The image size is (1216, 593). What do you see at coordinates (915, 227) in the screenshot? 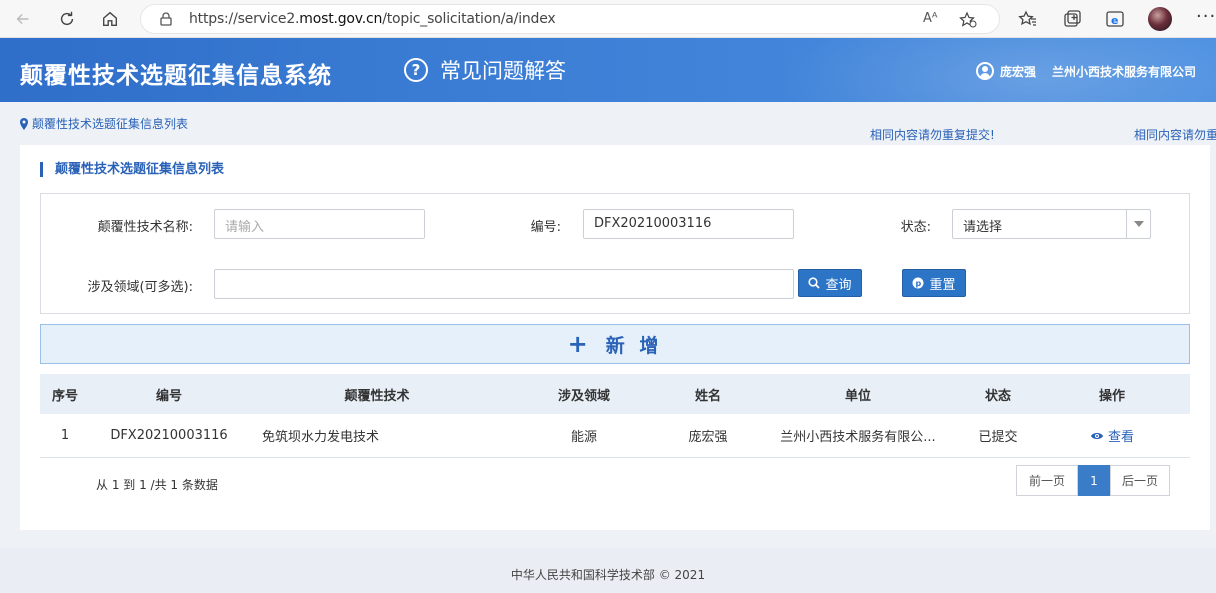
I see `status-label: 状态:` at bounding box center [915, 227].